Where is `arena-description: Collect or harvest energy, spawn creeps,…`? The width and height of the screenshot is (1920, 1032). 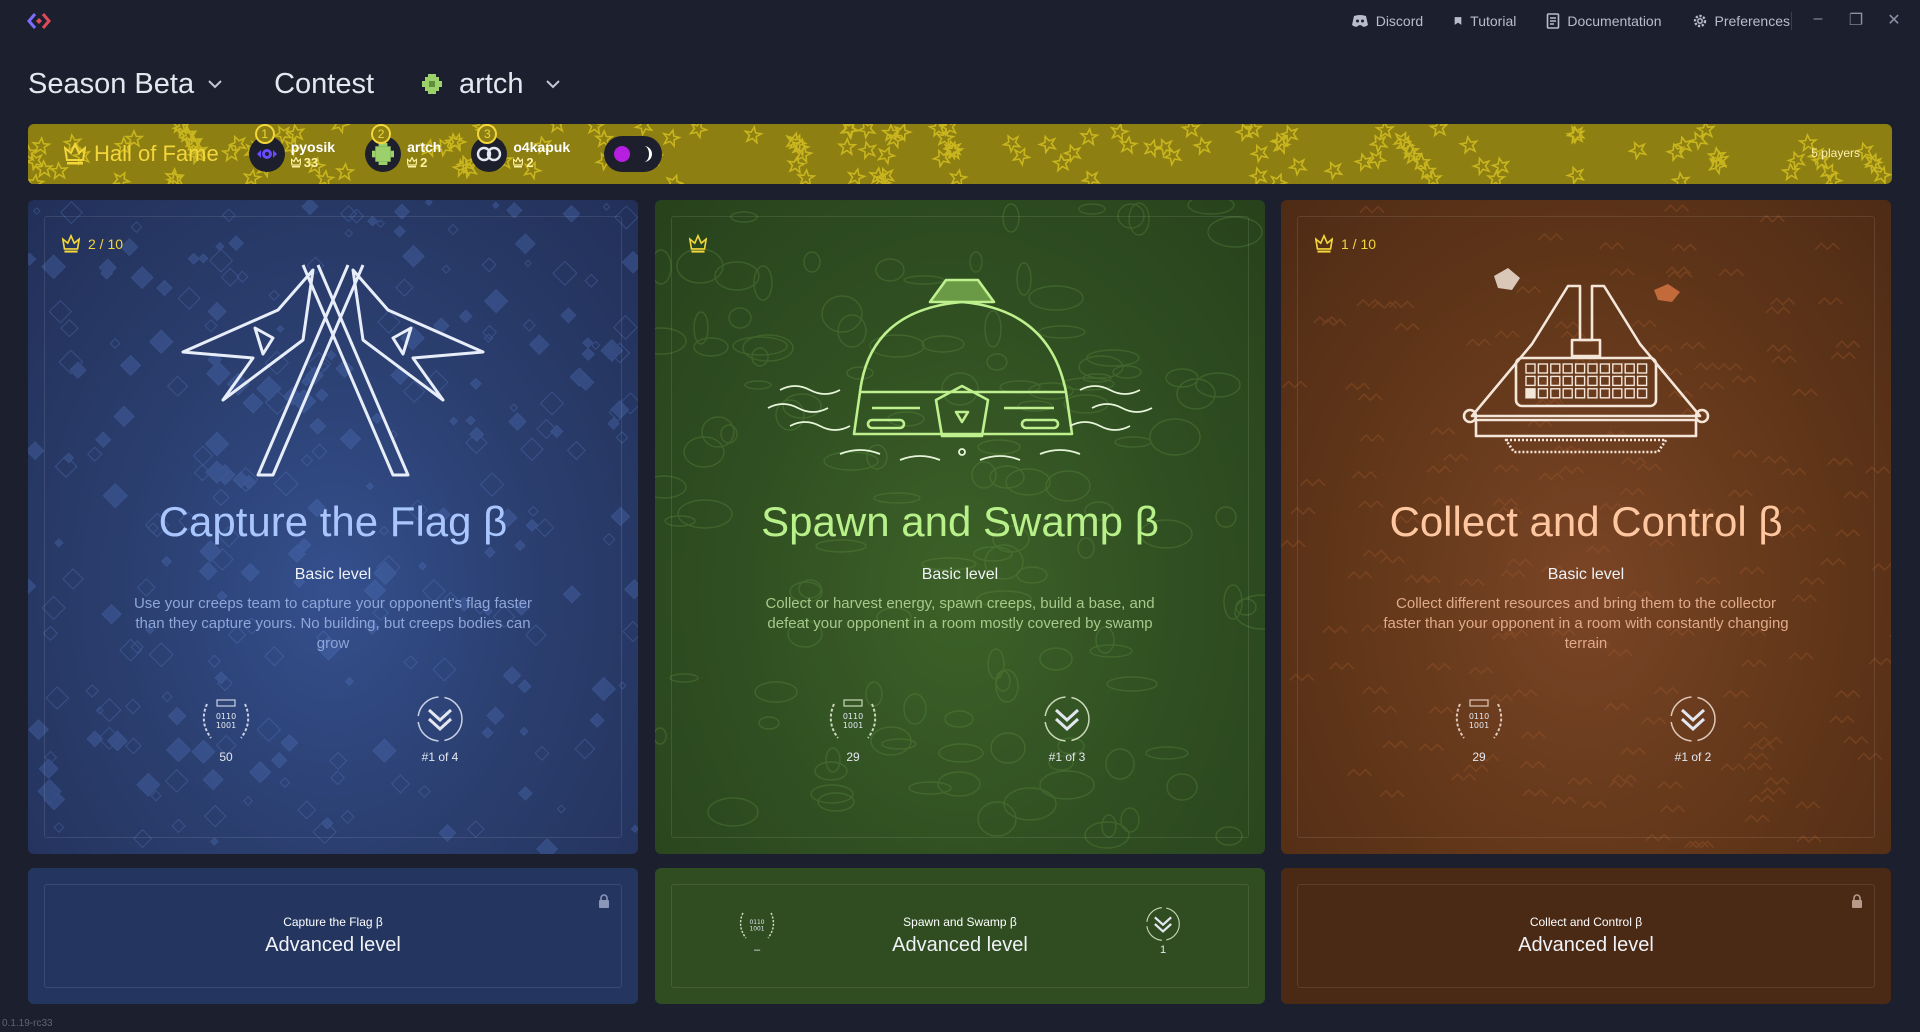
arena-description: Collect or harvest energy, spawn creeps,… is located at coordinates (960, 613).